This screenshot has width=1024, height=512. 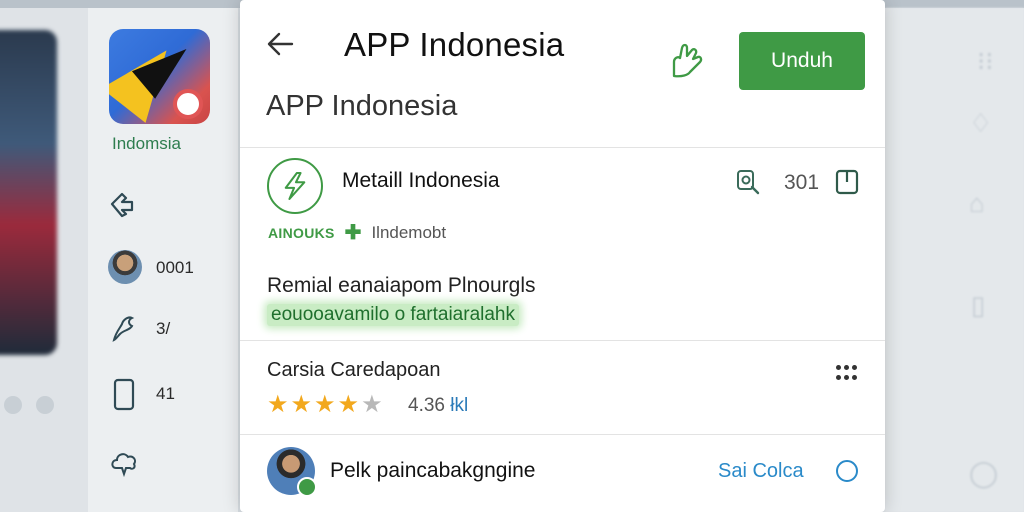 What do you see at coordinates (985, 61) in the screenshot?
I see `ghost-icon: ⁝⁝` at bounding box center [985, 61].